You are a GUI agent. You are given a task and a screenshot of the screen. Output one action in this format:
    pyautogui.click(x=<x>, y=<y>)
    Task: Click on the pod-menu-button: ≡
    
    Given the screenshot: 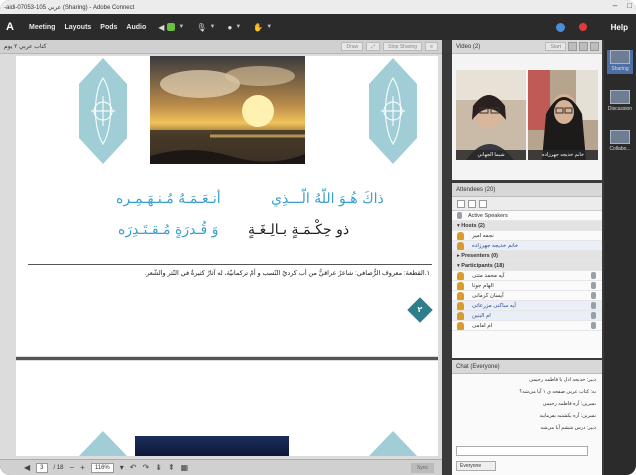 What is the action you would take?
    pyautogui.click(x=431, y=46)
    